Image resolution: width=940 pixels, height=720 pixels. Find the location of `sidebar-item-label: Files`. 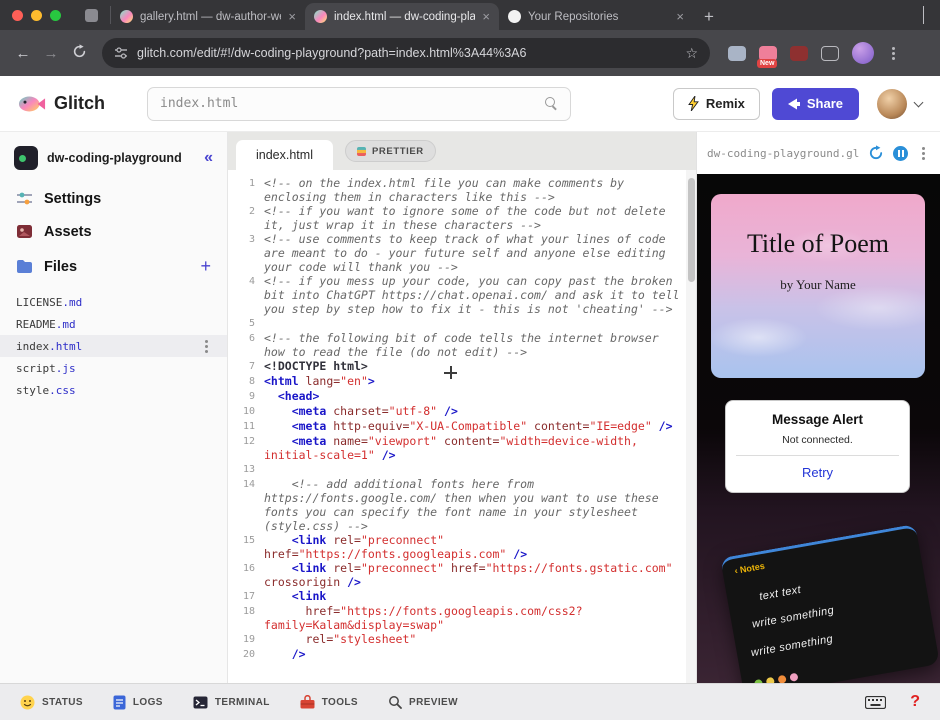

sidebar-item-label: Files is located at coordinates (61, 266).